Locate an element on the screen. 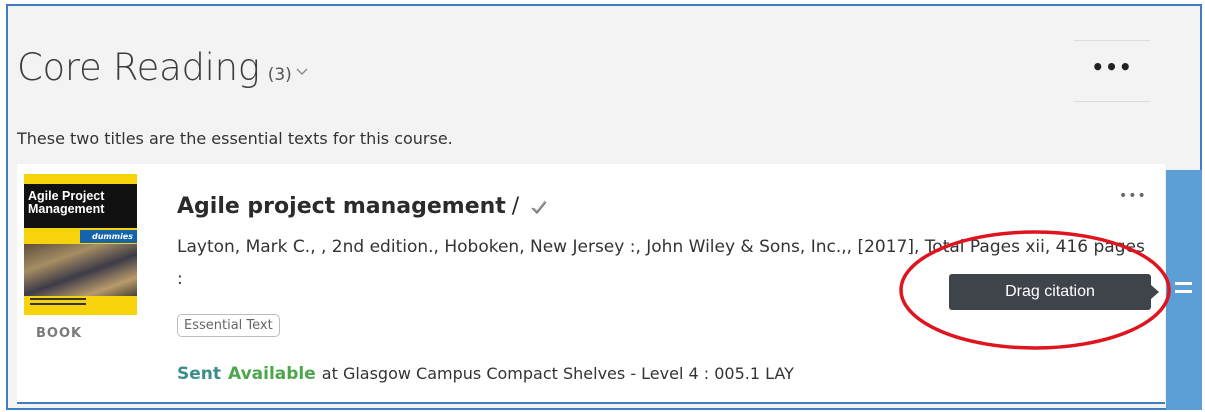  citation-more-button: ••• is located at coordinates (1133, 196).